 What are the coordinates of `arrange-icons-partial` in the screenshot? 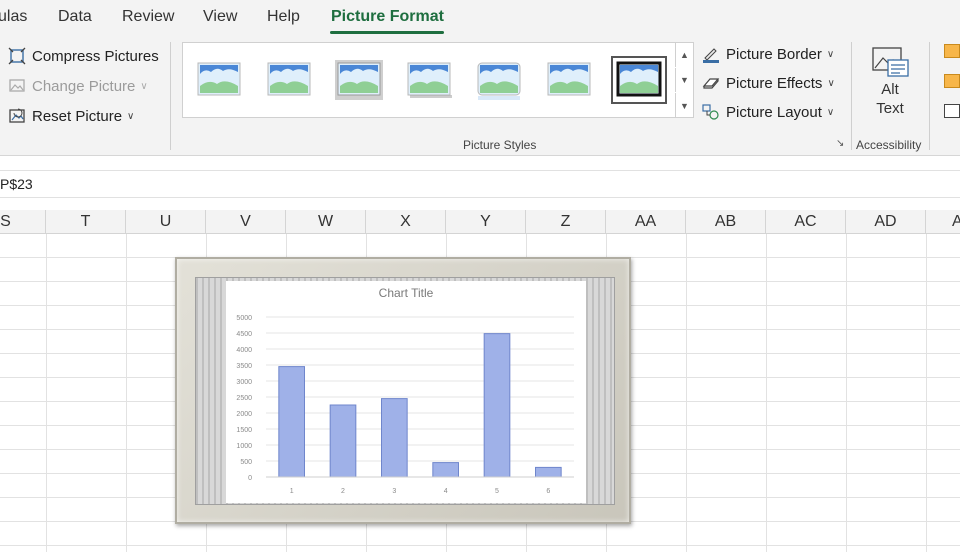 It's located at (950, 87).